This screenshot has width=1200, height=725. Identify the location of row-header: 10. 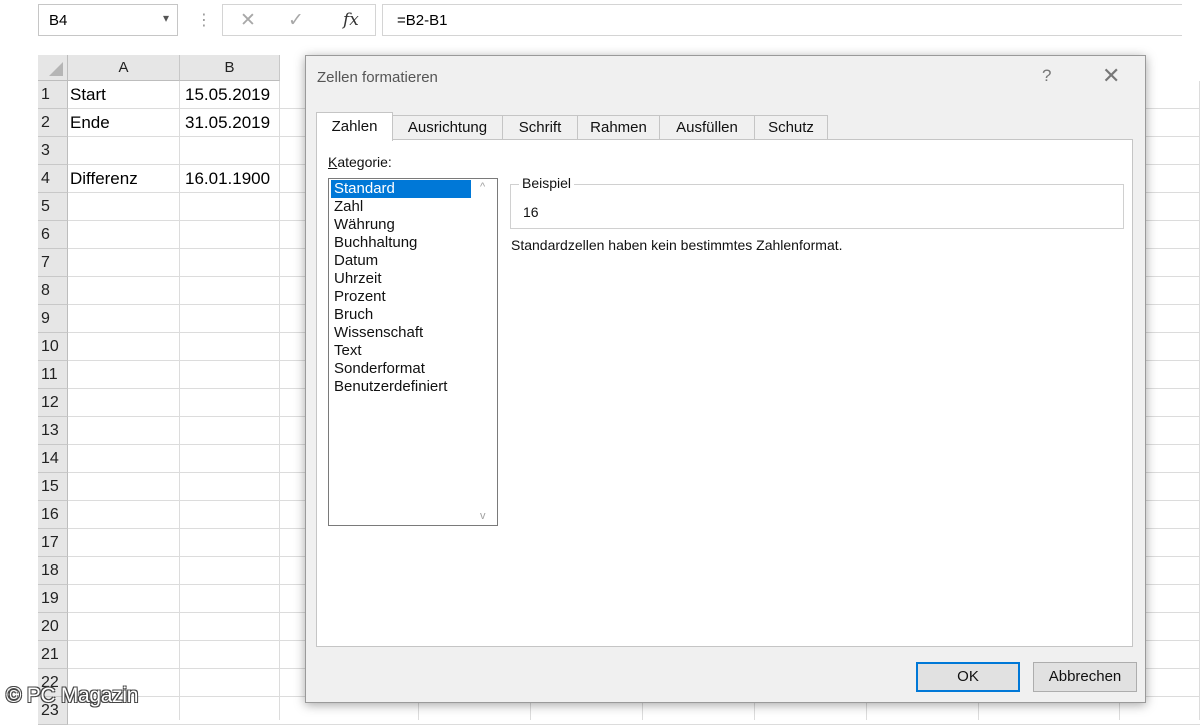
(53, 347).